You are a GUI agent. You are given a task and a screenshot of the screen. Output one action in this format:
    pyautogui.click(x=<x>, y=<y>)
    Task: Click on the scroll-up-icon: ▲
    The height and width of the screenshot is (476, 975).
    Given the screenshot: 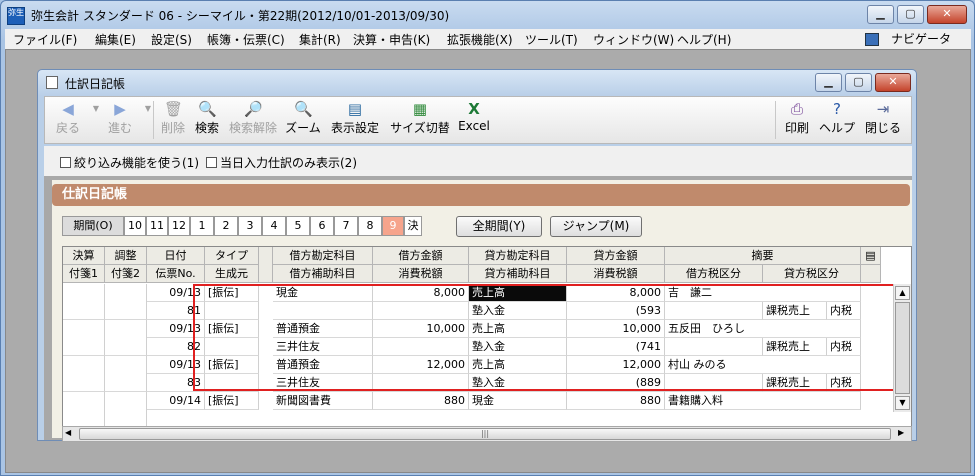 What is the action you would take?
    pyautogui.click(x=902, y=293)
    